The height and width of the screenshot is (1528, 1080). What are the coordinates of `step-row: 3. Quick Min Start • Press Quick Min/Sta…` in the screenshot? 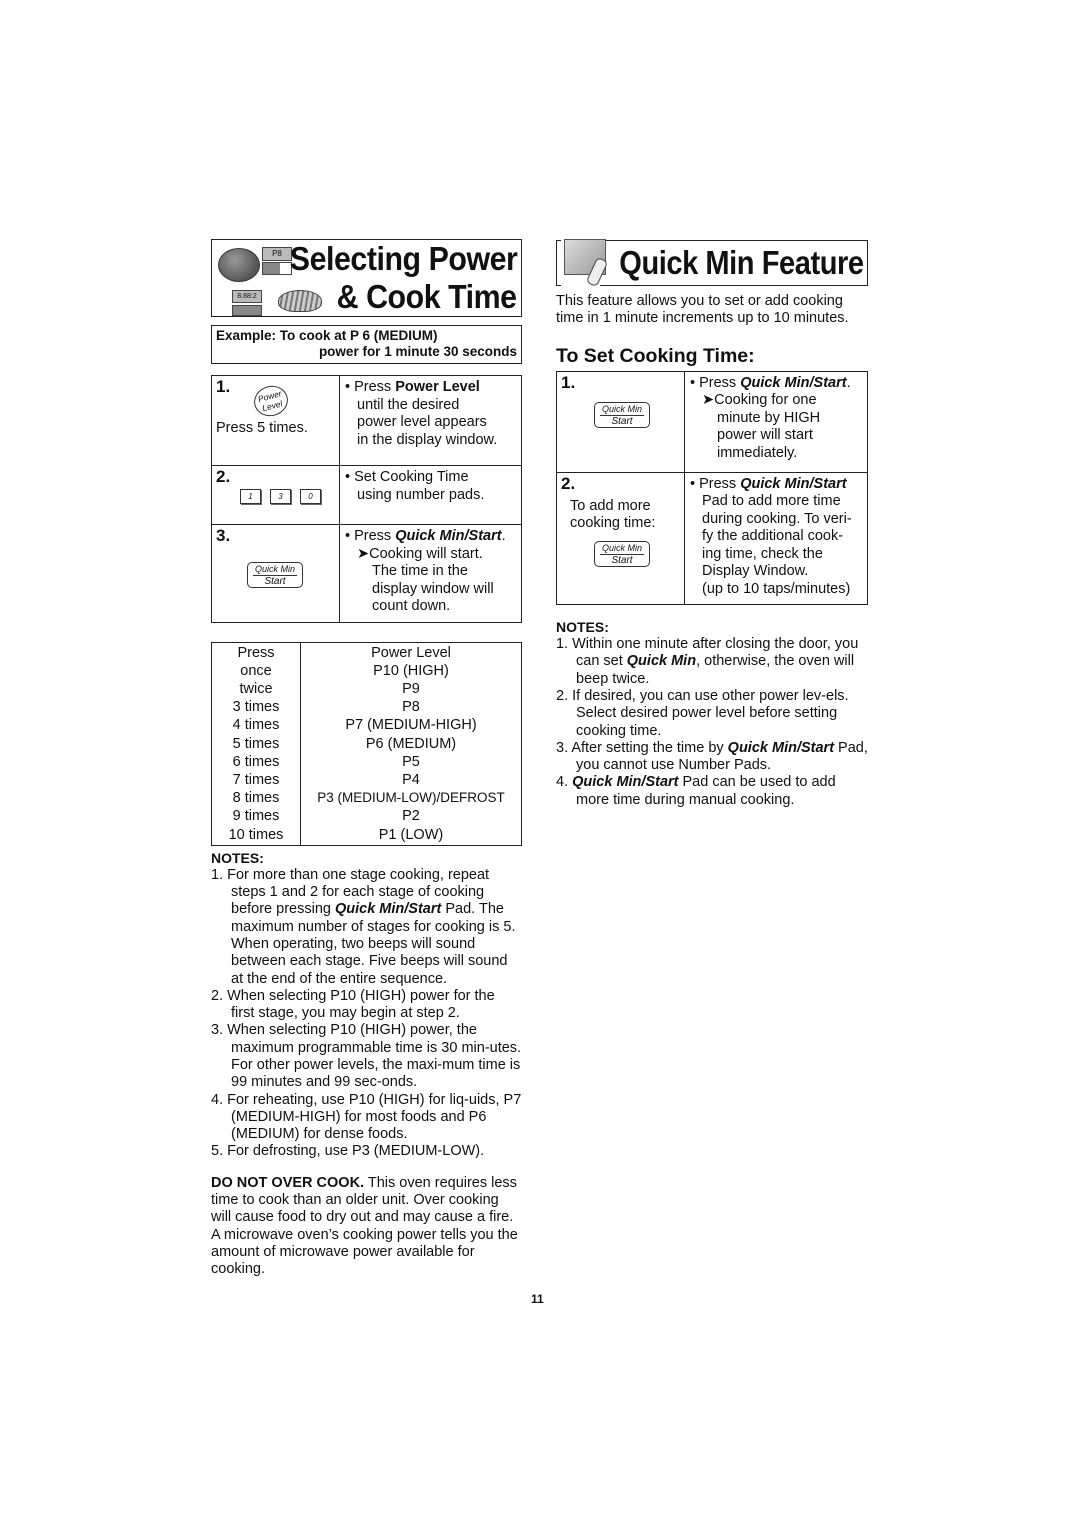 It's located at (366, 573).